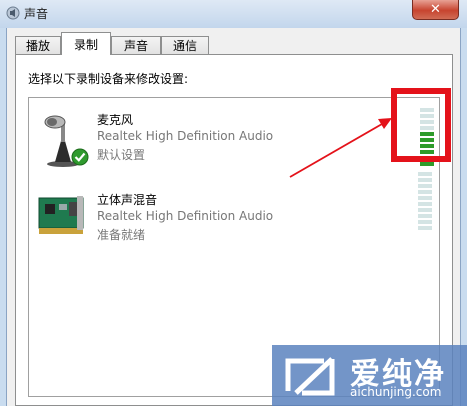 The height and width of the screenshot is (406, 467). What do you see at coordinates (86, 43) in the screenshot?
I see `tab-recording: 录制` at bounding box center [86, 43].